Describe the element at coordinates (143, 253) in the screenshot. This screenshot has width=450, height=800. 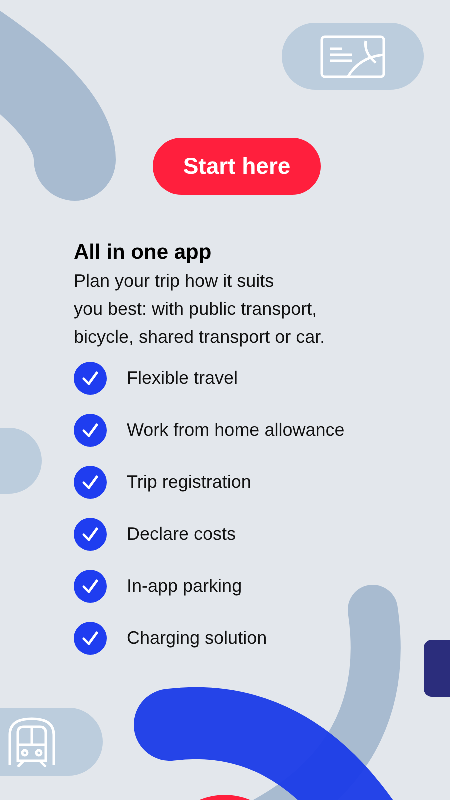
I see `section-heading: All in one app` at that location.